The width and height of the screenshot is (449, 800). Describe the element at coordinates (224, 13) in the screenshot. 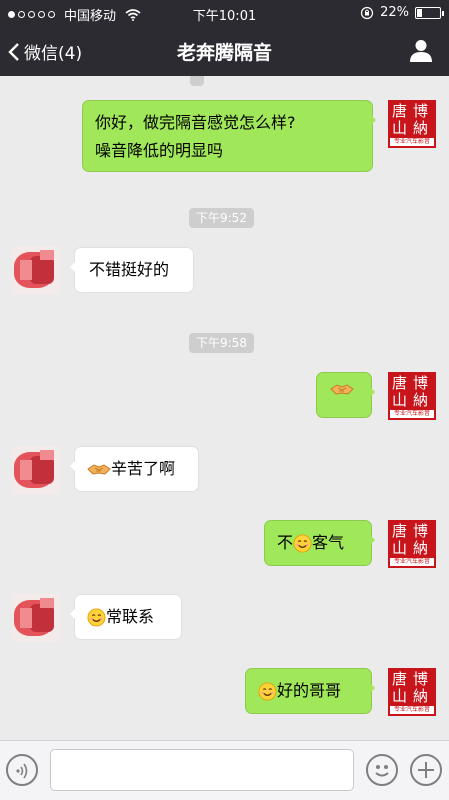

I see `status-bar: 中国移动 下午10:01 22%` at that location.